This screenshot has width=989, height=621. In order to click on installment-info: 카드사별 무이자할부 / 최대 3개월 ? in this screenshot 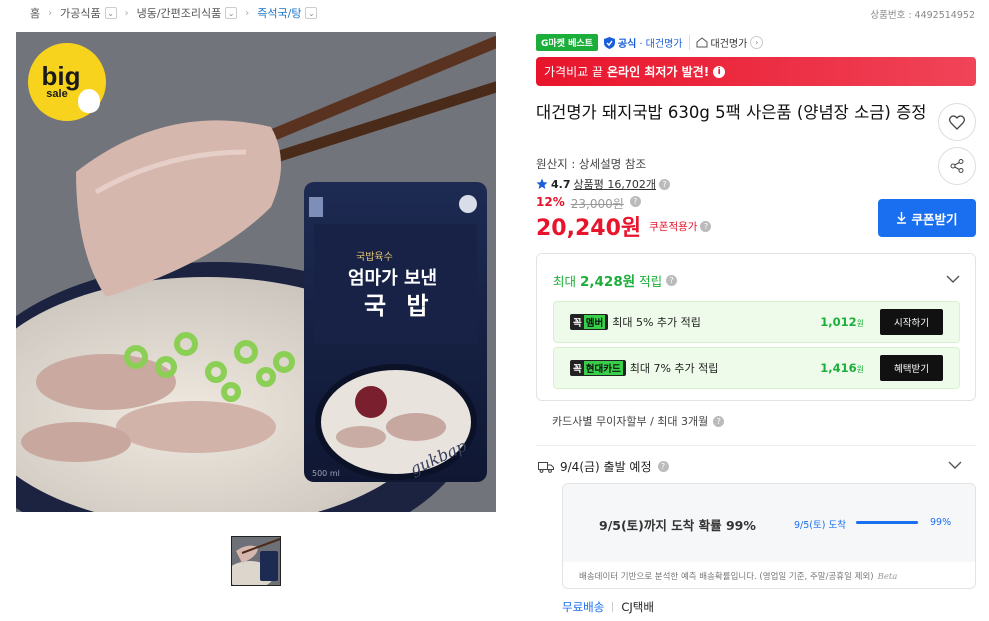, I will do `click(638, 421)`.